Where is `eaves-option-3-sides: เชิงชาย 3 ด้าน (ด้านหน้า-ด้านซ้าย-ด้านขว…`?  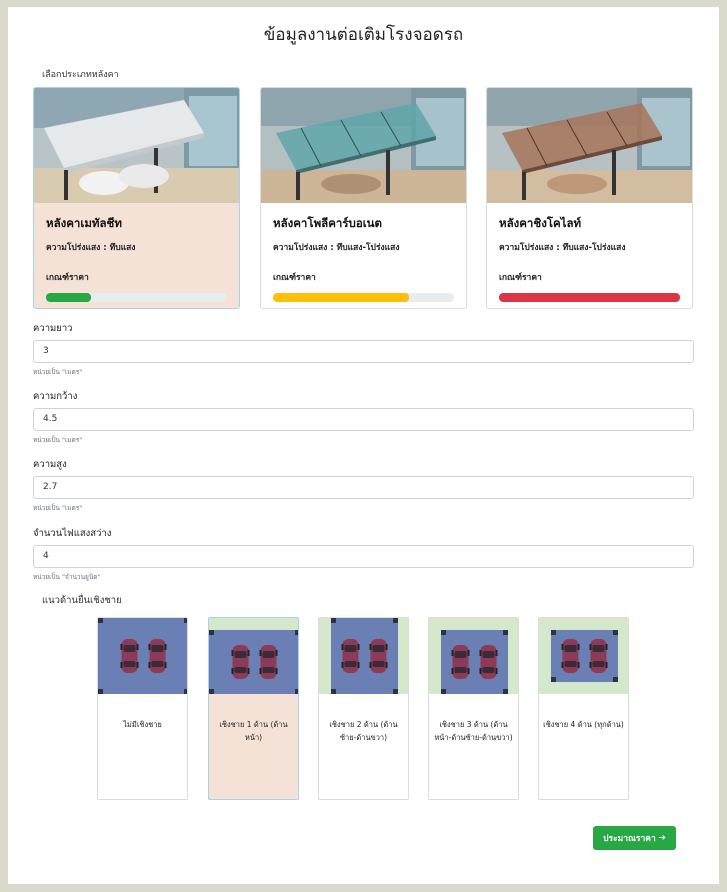
eaves-option-3-sides: เชิงชาย 3 ด้าน (ด้านหน้า-ด้านซ้าย-ด้านขว… is located at coordinates (473, 708).